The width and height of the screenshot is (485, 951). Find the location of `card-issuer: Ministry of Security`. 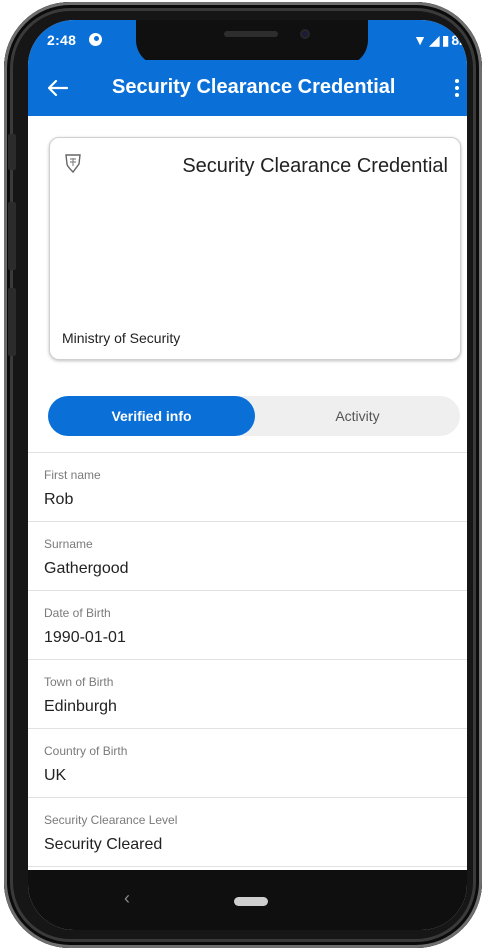

card-issuer: Ministry of Security is located at coordinates (121, 338).